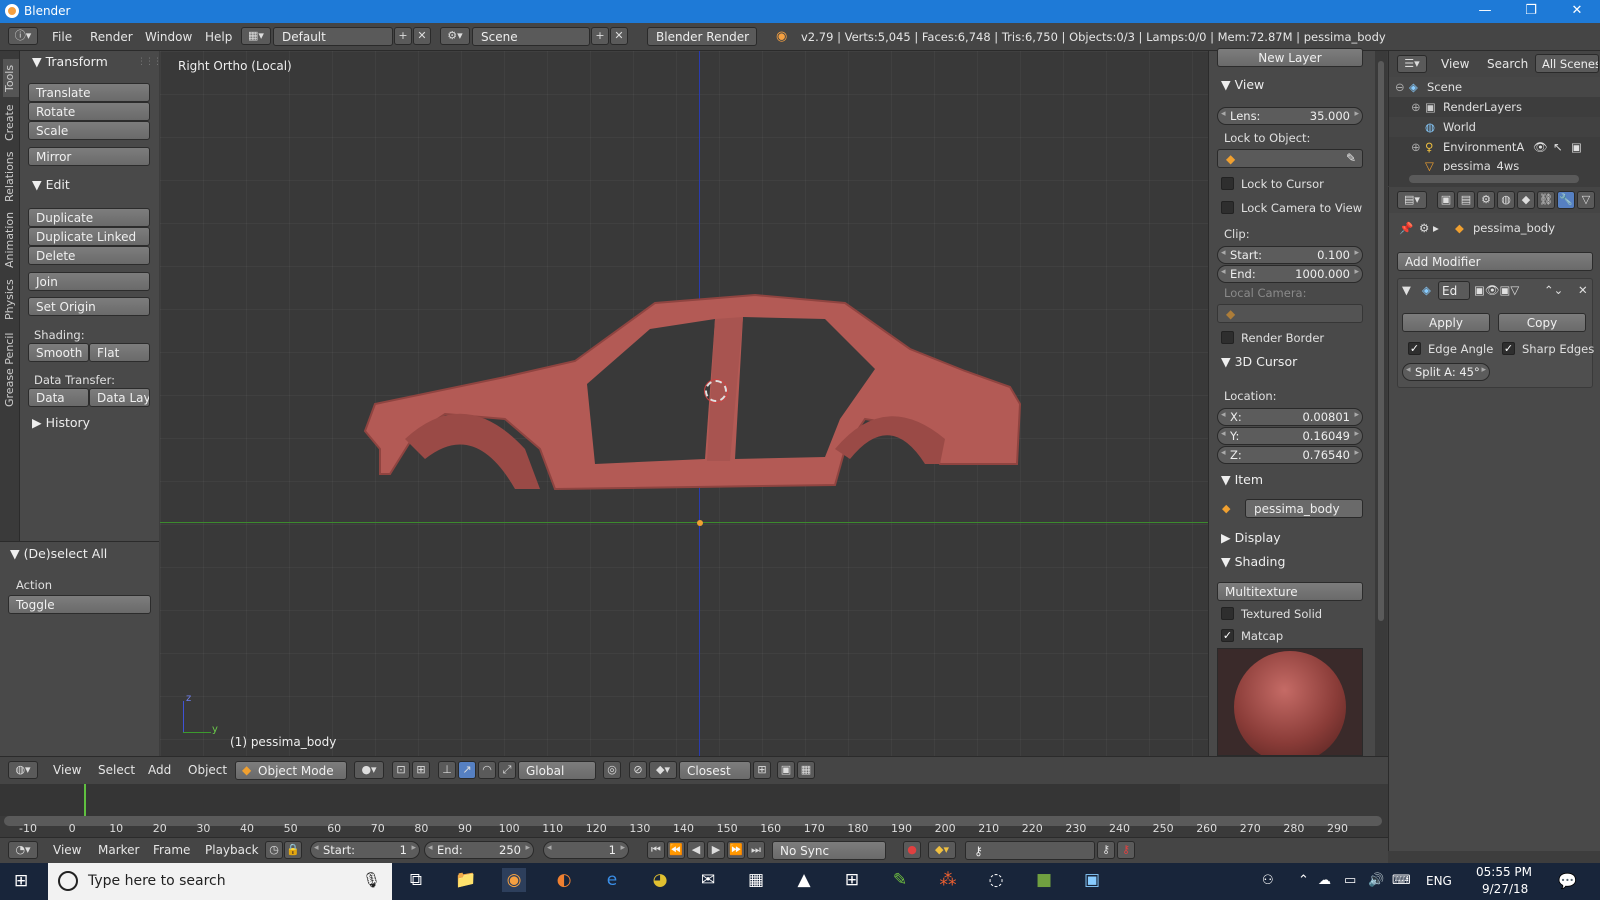 This screenshot has height=900, width=1600. What do you see at coordinates (1446, 372) in the screenshot?
I see `split-angle-field: Split A: 45°` at bounding box center [1446, 372].